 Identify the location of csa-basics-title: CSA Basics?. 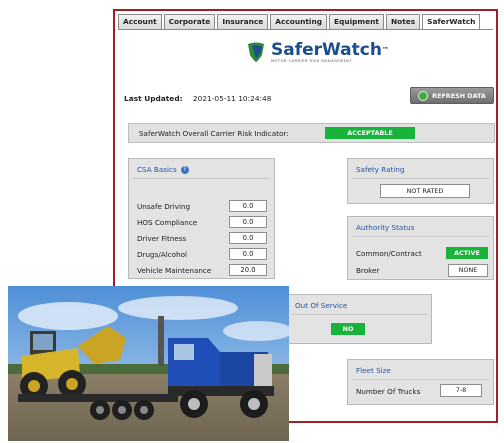
(163, 169).